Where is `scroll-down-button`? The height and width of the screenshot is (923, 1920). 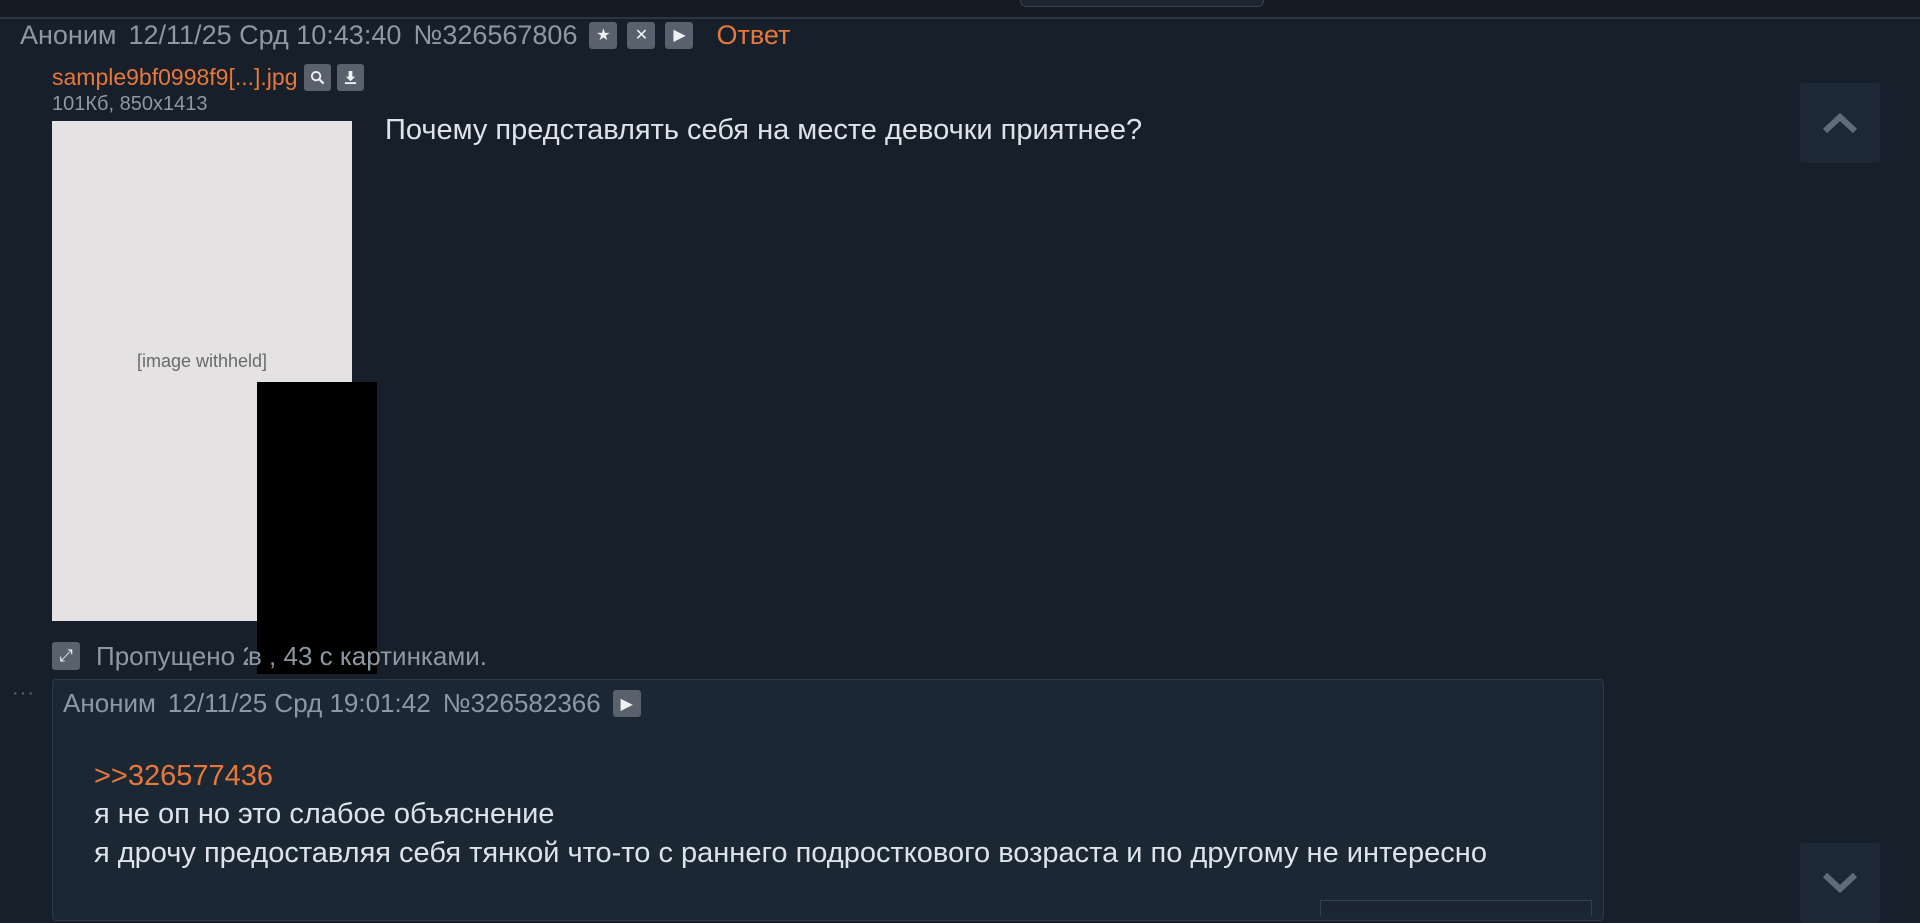
scroll-down-button is located at coordinates (1840, 883).